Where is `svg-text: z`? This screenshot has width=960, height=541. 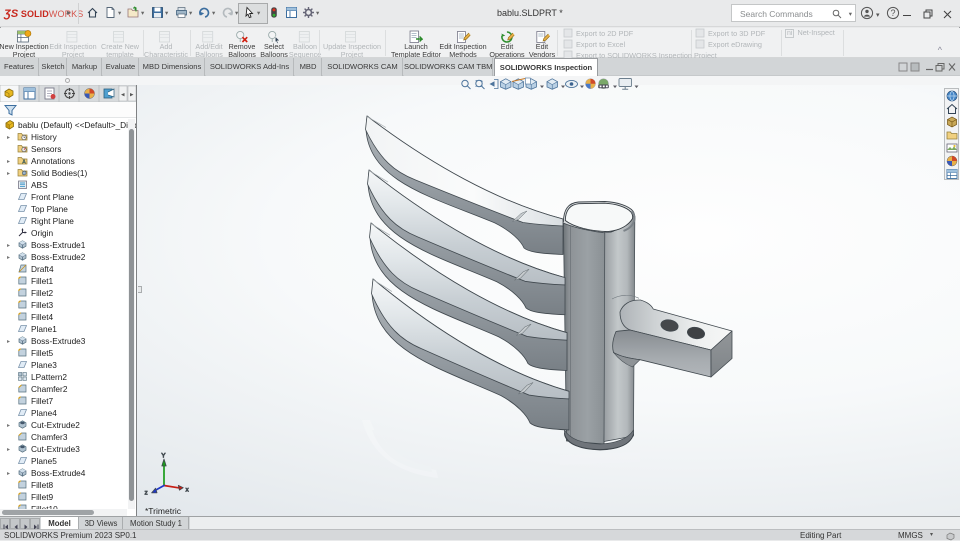 svg-text: z is located at coordinates (146, 493).